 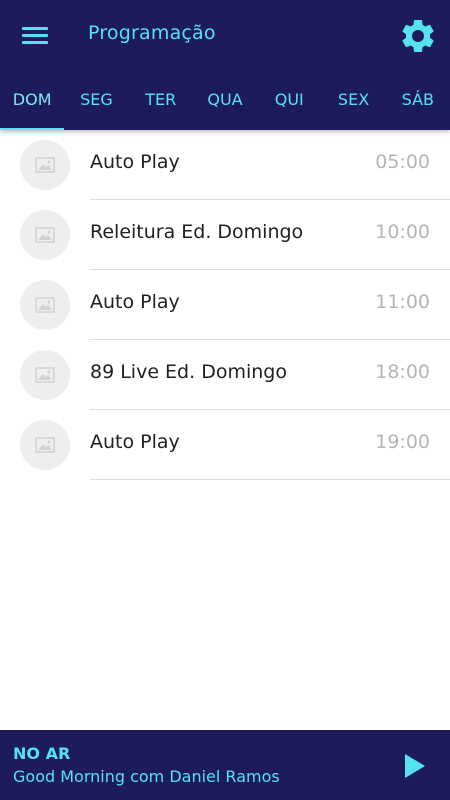 I want to click on tab-label: SEG, so click(x=96, y=99).